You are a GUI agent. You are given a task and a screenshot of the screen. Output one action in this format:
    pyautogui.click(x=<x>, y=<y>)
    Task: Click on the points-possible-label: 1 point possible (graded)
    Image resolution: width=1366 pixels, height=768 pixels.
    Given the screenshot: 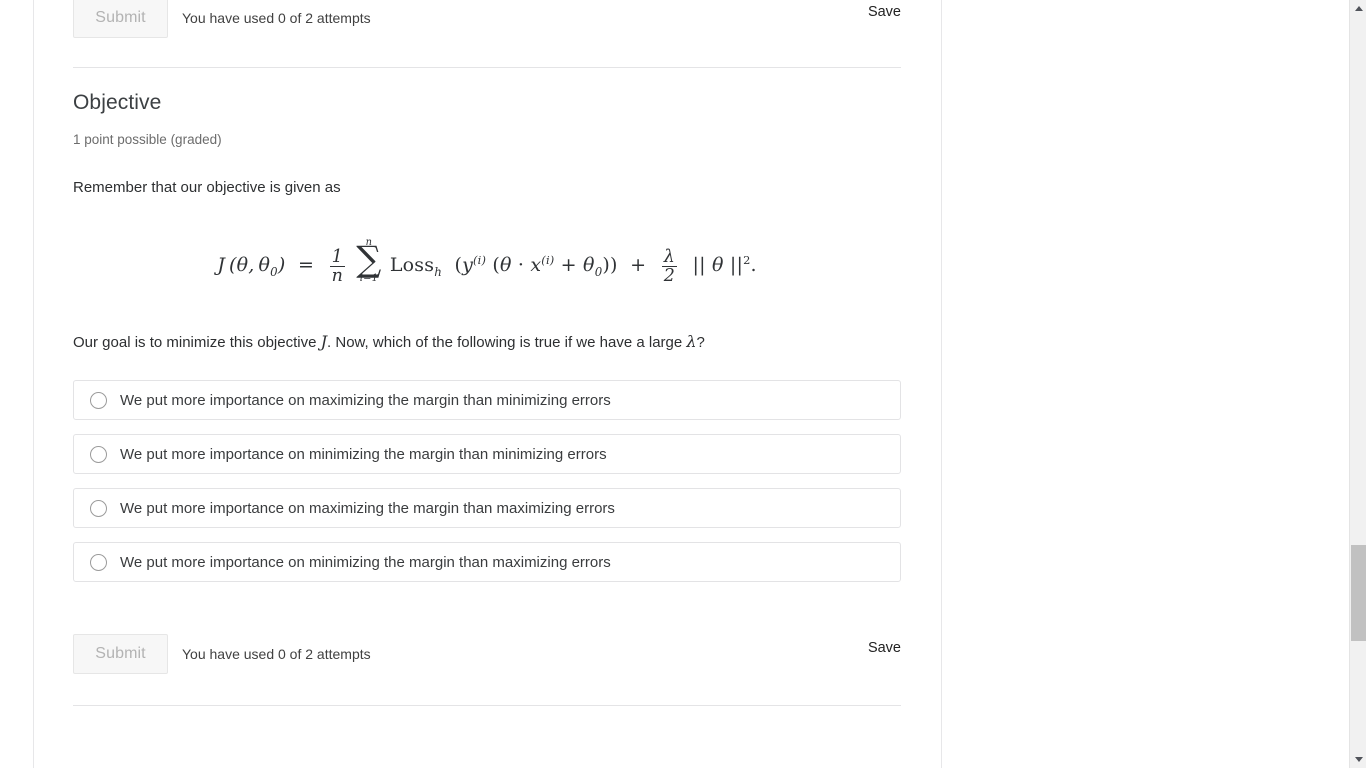 What is the action you would take?
    pyautogui.click(x=147, y=139)
    